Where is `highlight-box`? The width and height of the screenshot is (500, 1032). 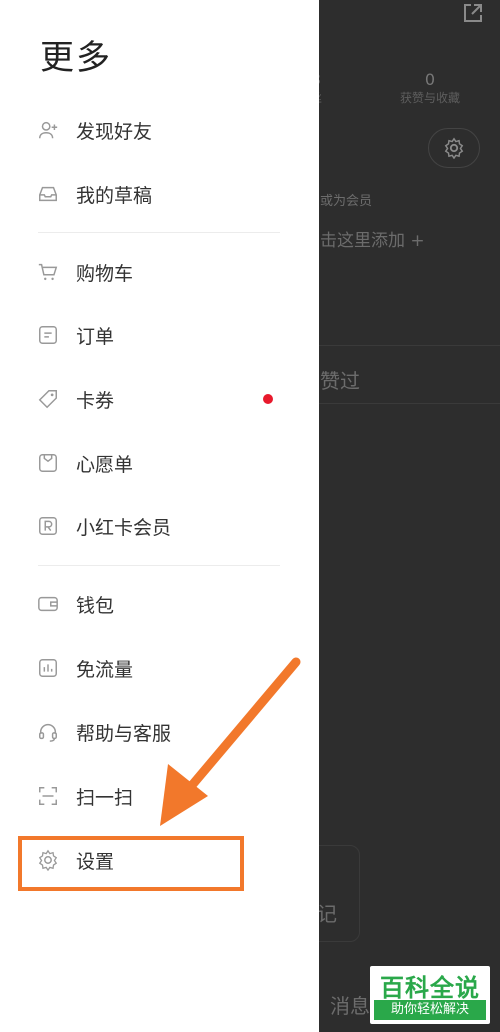 highlight-box is located at coordinates (131, 863).